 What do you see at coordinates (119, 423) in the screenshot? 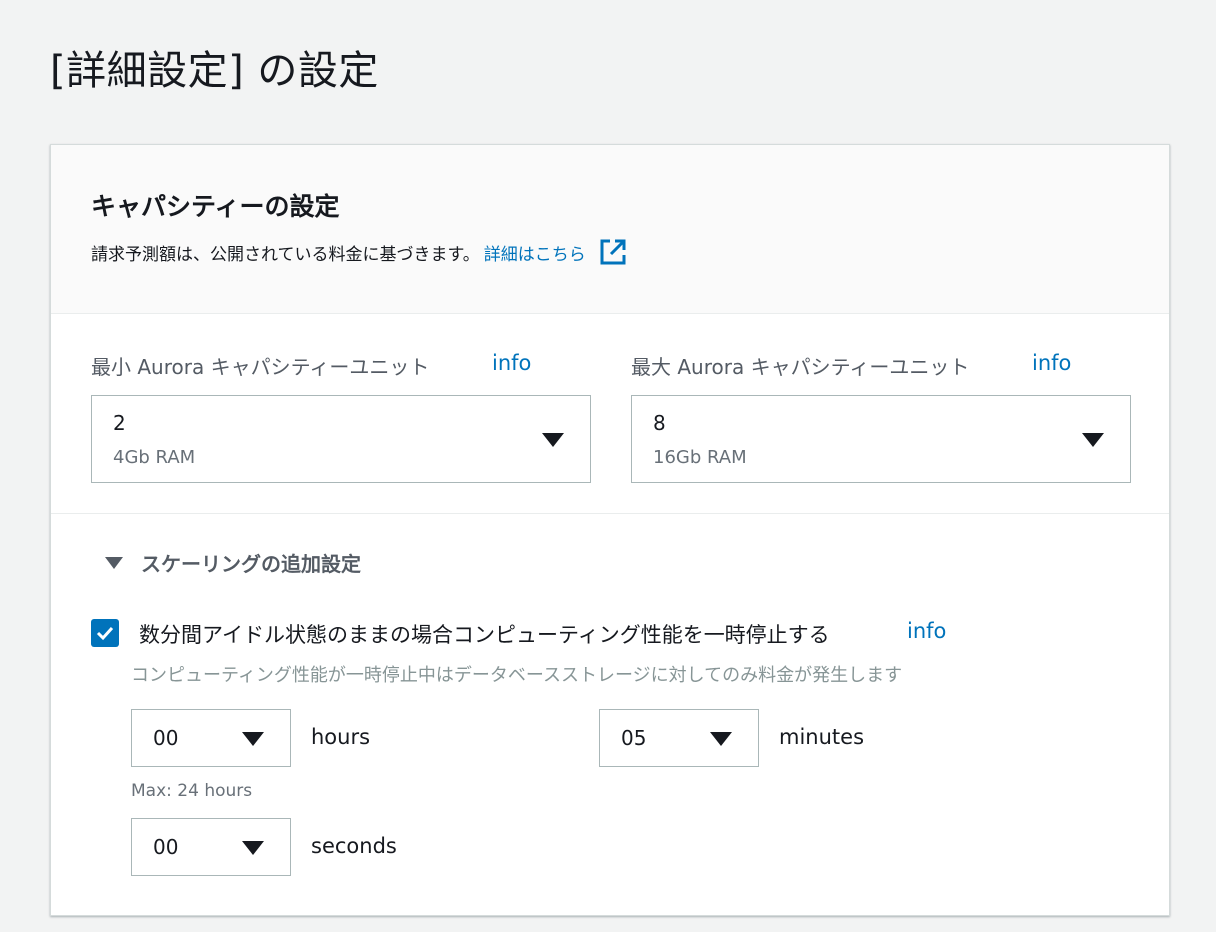
I see `min-acu-value: 2` at bounding box center [119, 423].